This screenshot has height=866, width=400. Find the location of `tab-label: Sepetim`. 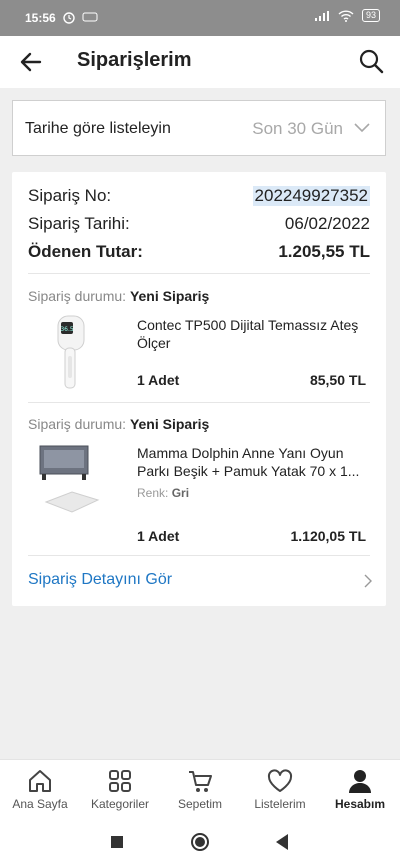

tab-label: Sepetim is located at coordinates (200, 804).